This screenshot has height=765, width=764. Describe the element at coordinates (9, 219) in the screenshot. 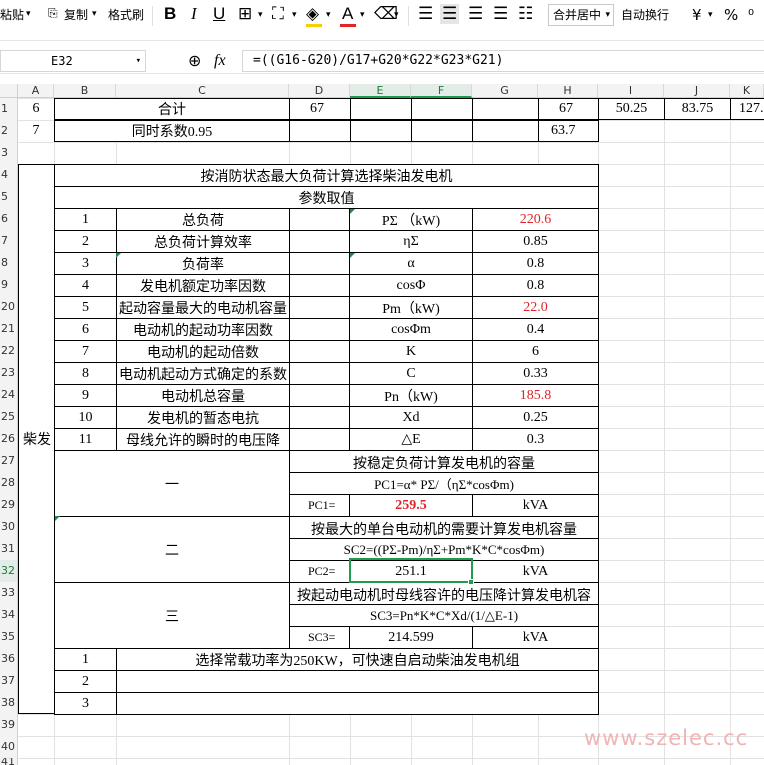

I see `row-header: 6` at that location.